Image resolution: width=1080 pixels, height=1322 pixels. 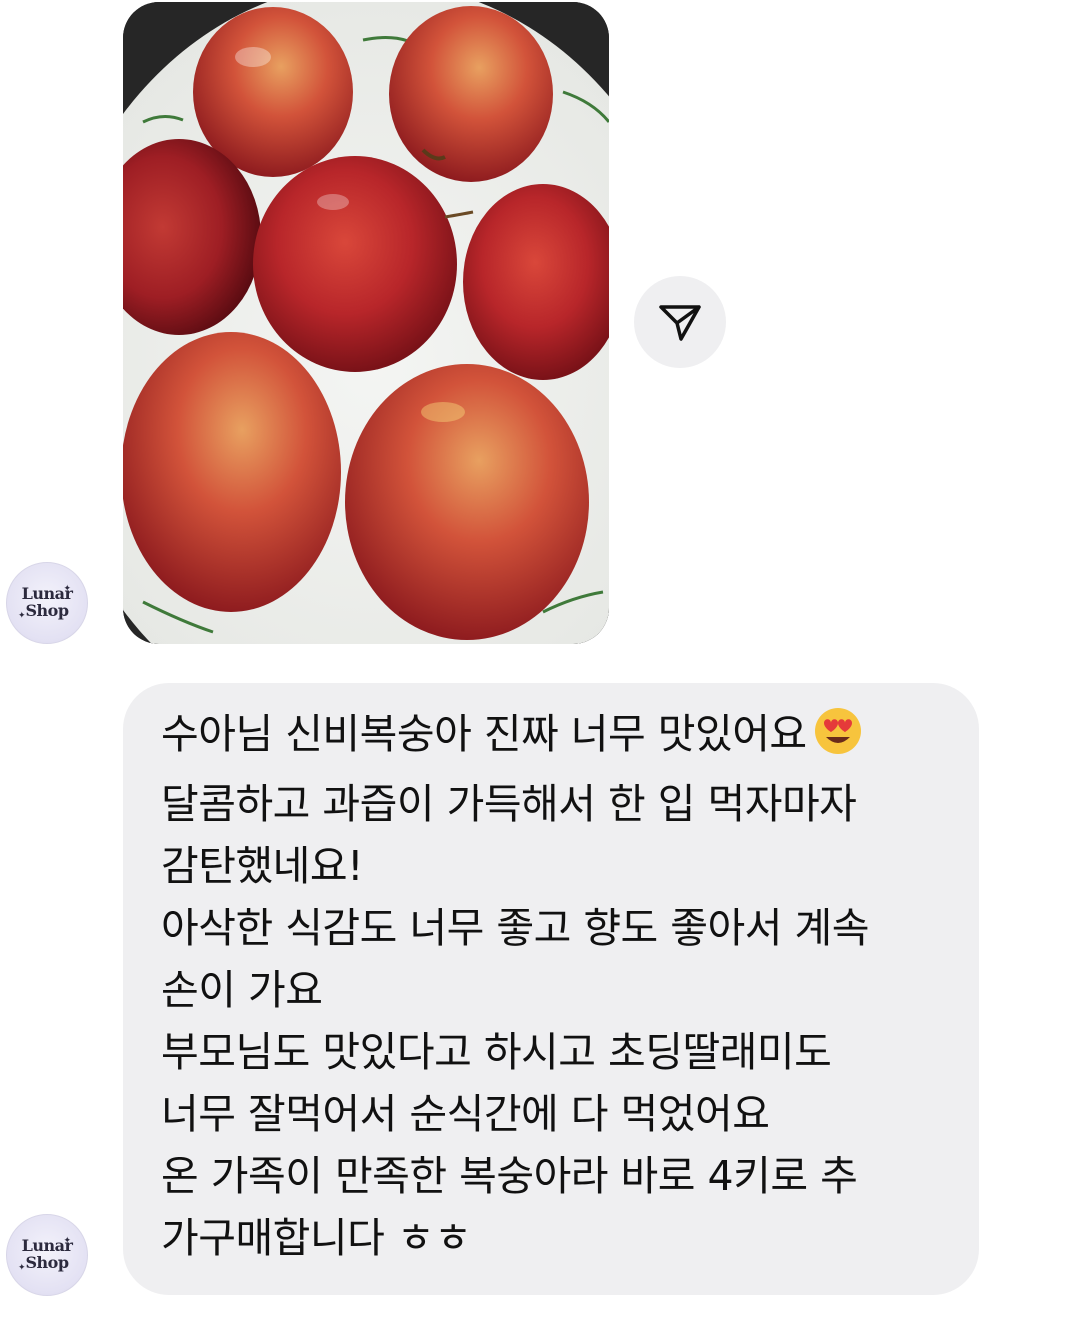 I want to click on heart-eyes-emoji-icon, so click(x=838, y=739).